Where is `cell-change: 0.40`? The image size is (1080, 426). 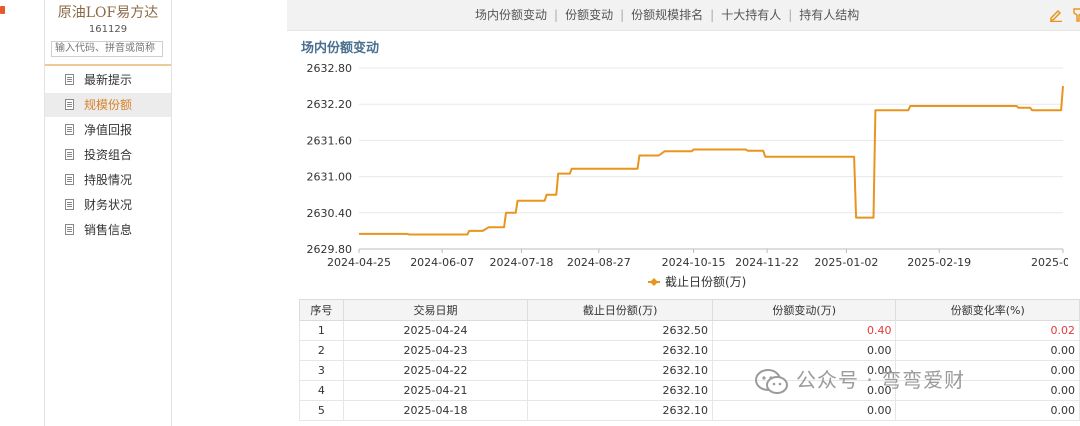
cell-change: 0.40 is located at coordinates (804, 330).